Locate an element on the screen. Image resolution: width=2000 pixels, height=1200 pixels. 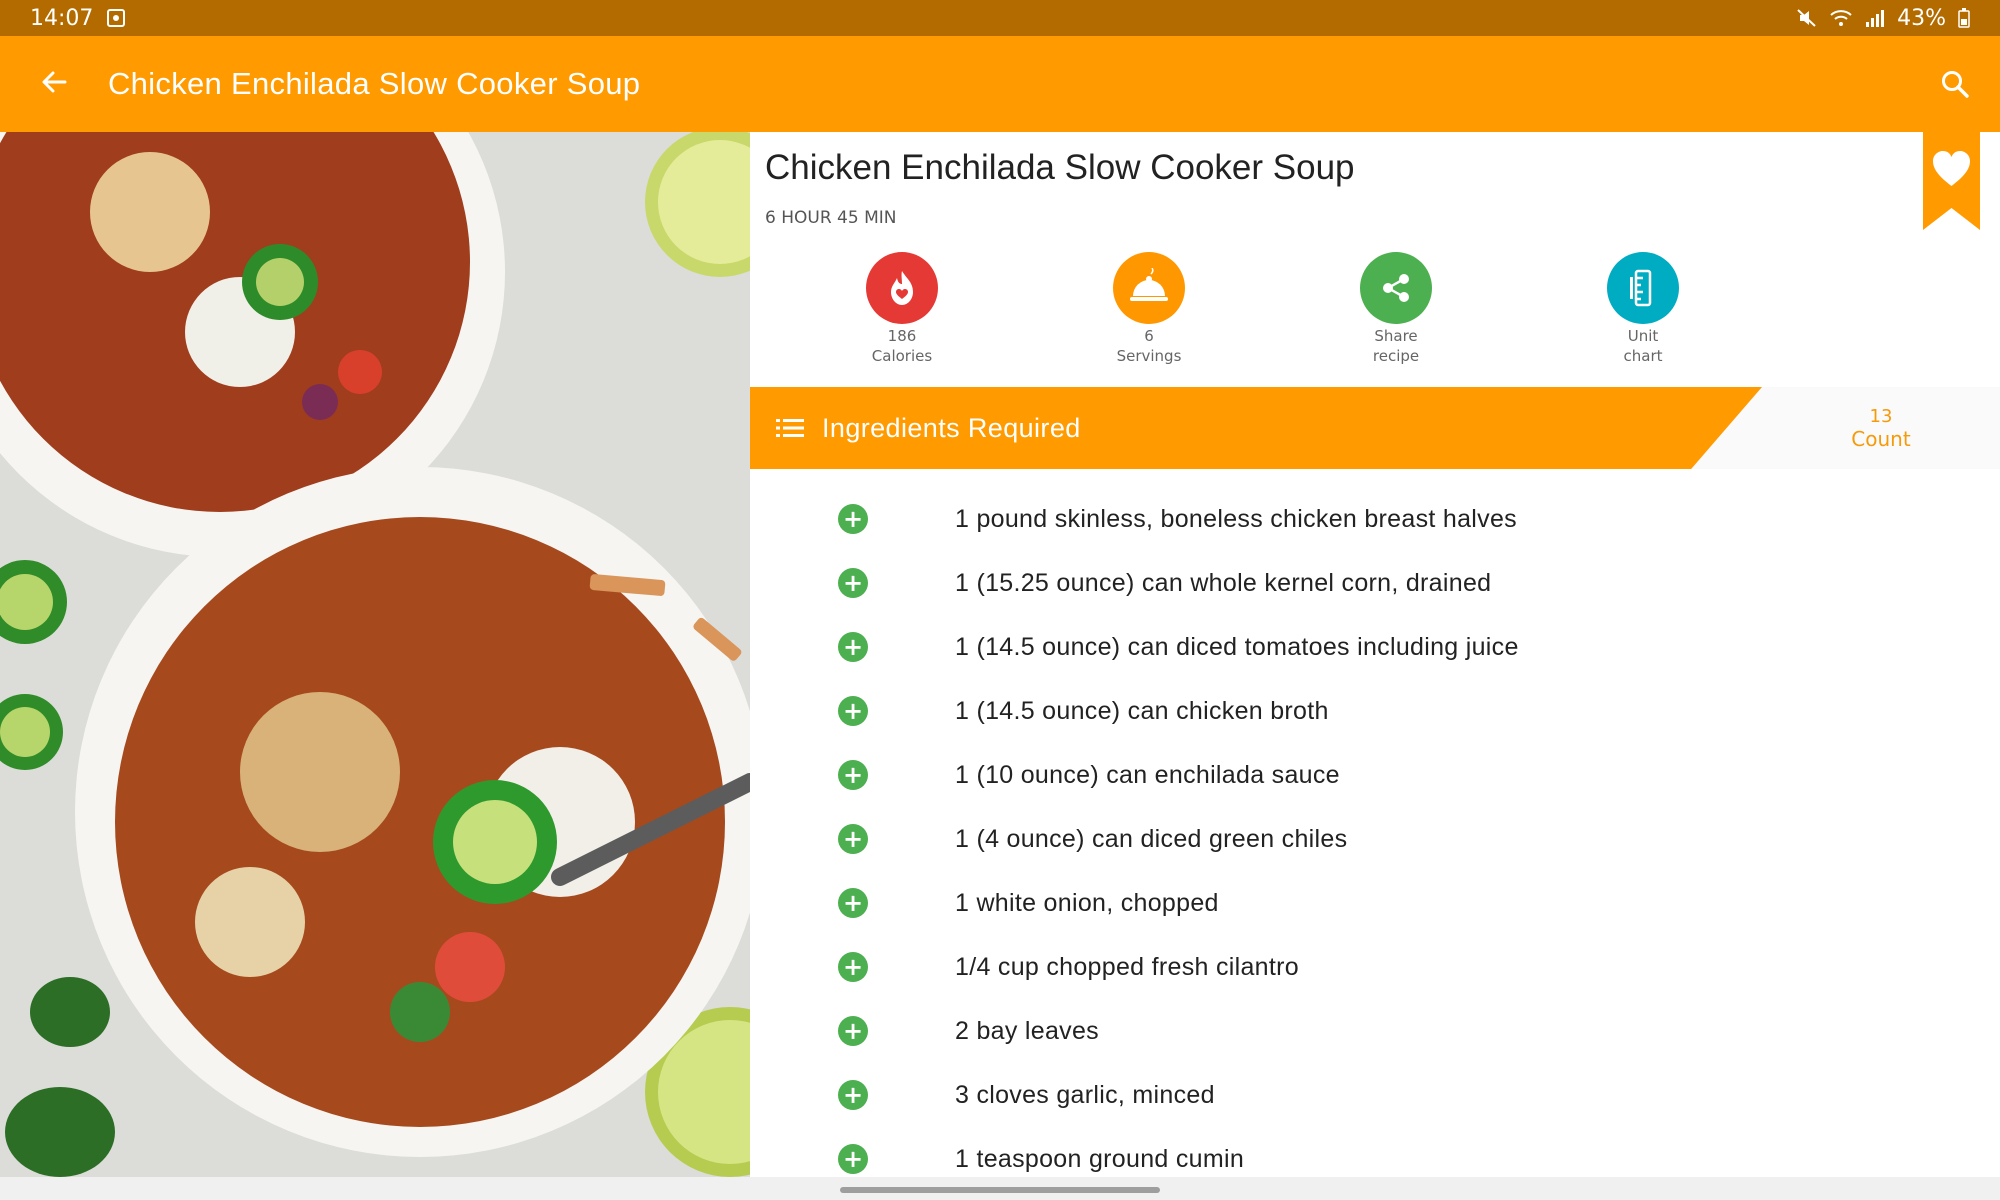
unit-chart-button: Unit chart is located at coordinates (1643, 309).